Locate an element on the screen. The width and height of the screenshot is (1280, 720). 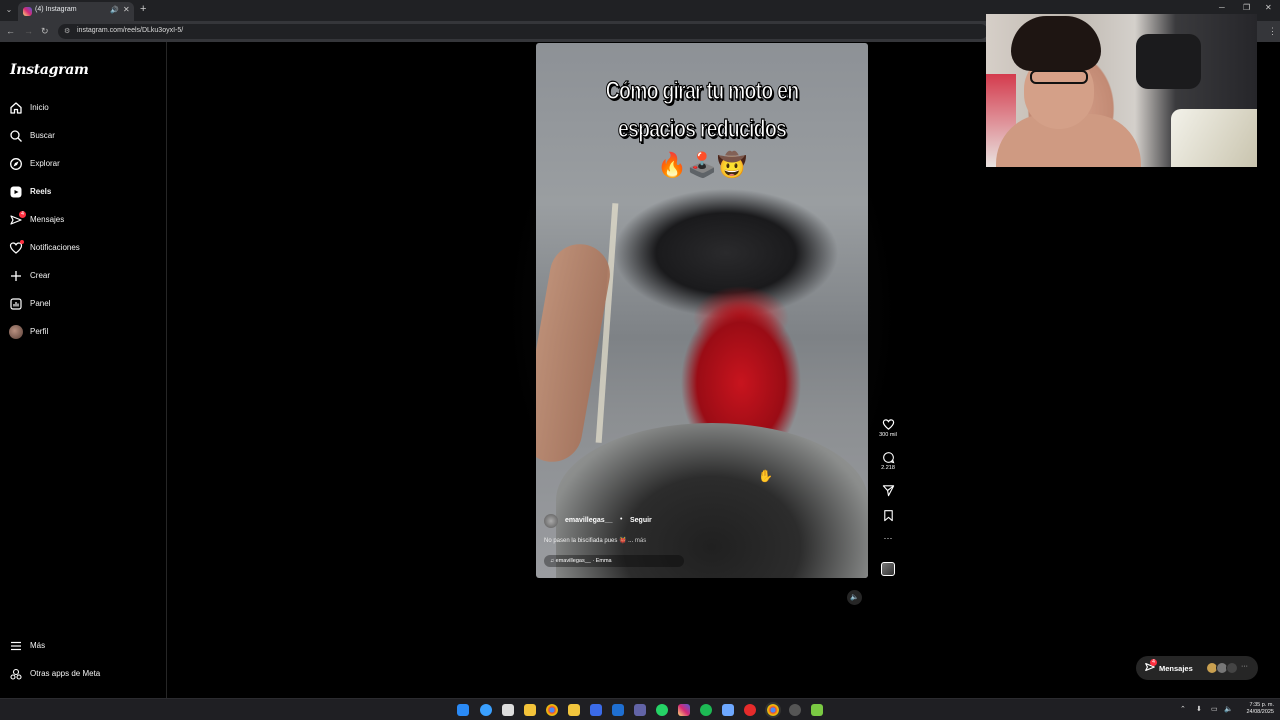
windows-start-icon is located at coordinates (463, 710).